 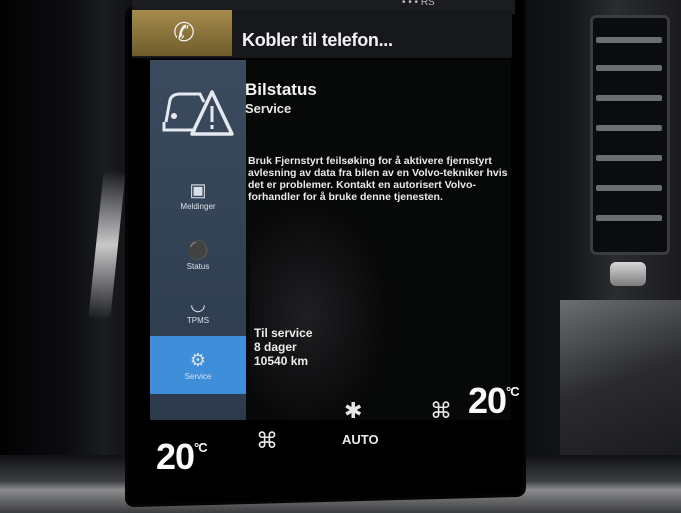 I want to click on vent-knob, so click(x=628, y=274).